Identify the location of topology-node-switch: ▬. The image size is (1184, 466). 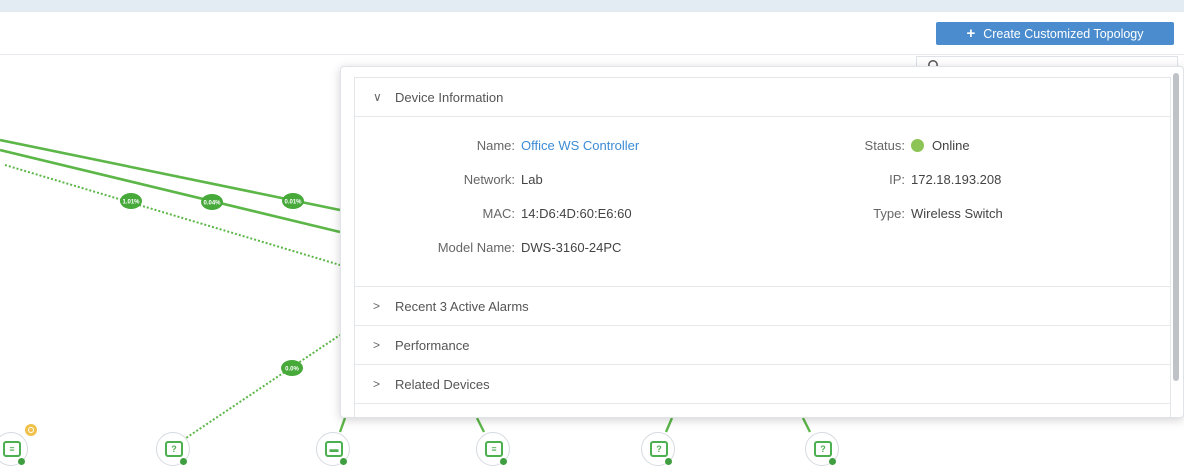
(333, 449).